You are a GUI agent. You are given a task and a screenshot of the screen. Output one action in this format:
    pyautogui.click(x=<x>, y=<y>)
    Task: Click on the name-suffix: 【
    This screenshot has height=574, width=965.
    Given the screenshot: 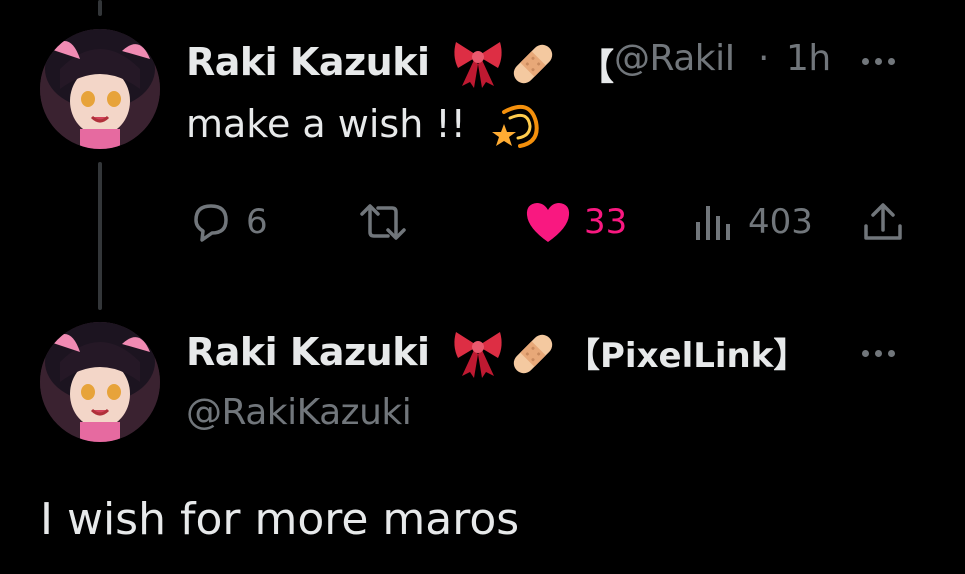 What is the action you would take?
    pyautogui.click(x=596, y=67)
    